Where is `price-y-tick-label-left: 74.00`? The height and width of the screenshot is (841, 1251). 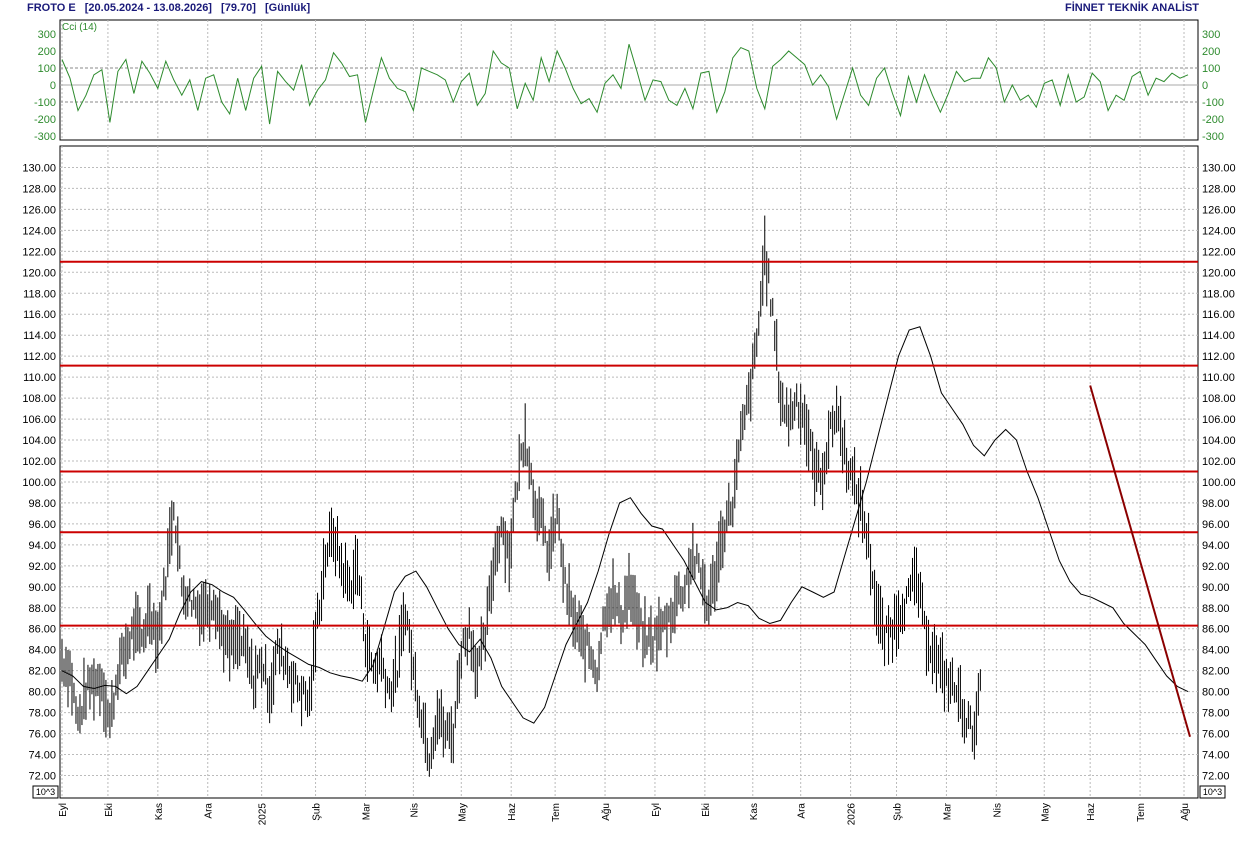 price-y-tick-label-left: 74.00 is located at coordinates (42, 756).